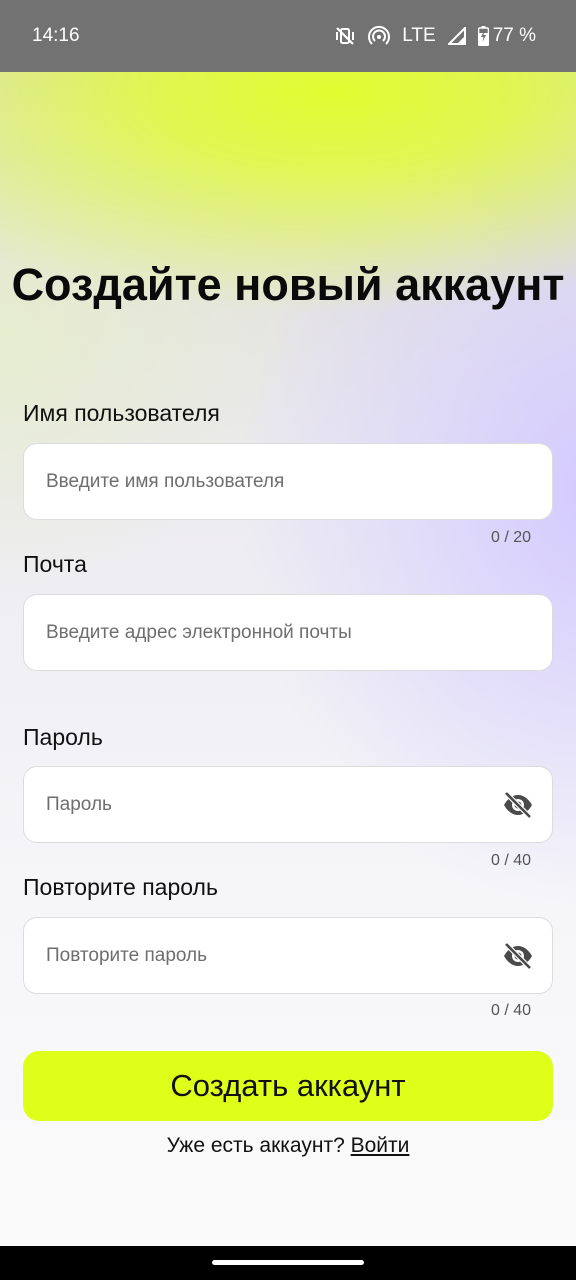  Describe the element at coordinates (379, 36) in the screenshot. I see `hotspot-icon` at that location.